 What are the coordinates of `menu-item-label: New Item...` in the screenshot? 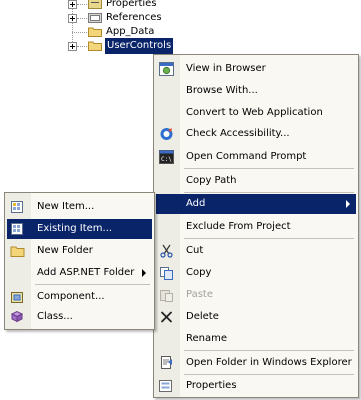 It's located at (66, 206).